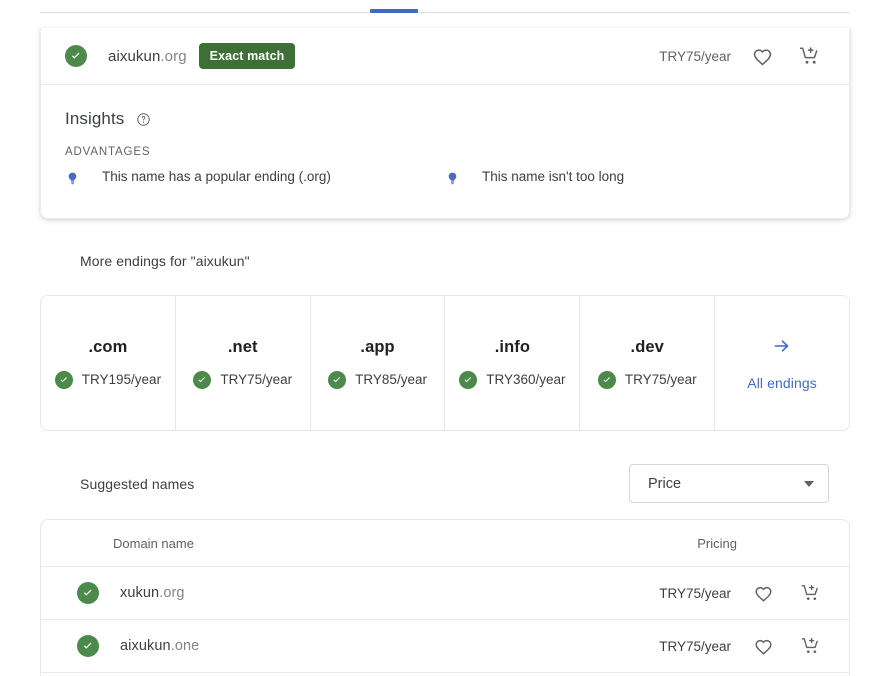  What do you see at coordinates (445, 7) in the screenshot?
I see `tab-strip` at bounding box center [445, 7].